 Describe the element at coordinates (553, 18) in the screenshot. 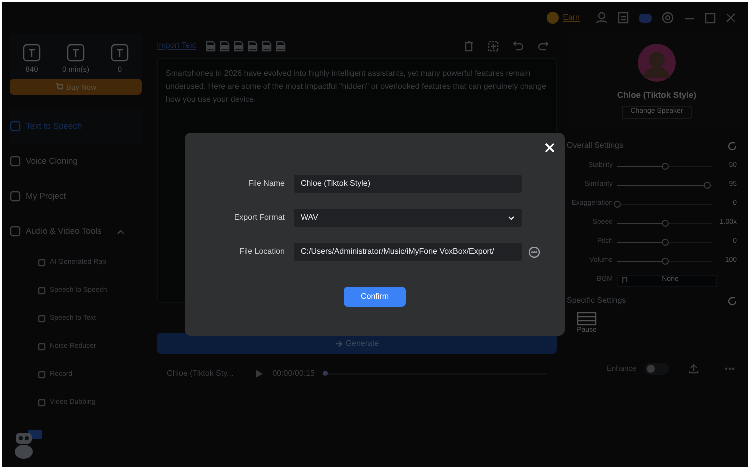

I see `coin-icon` at that location.